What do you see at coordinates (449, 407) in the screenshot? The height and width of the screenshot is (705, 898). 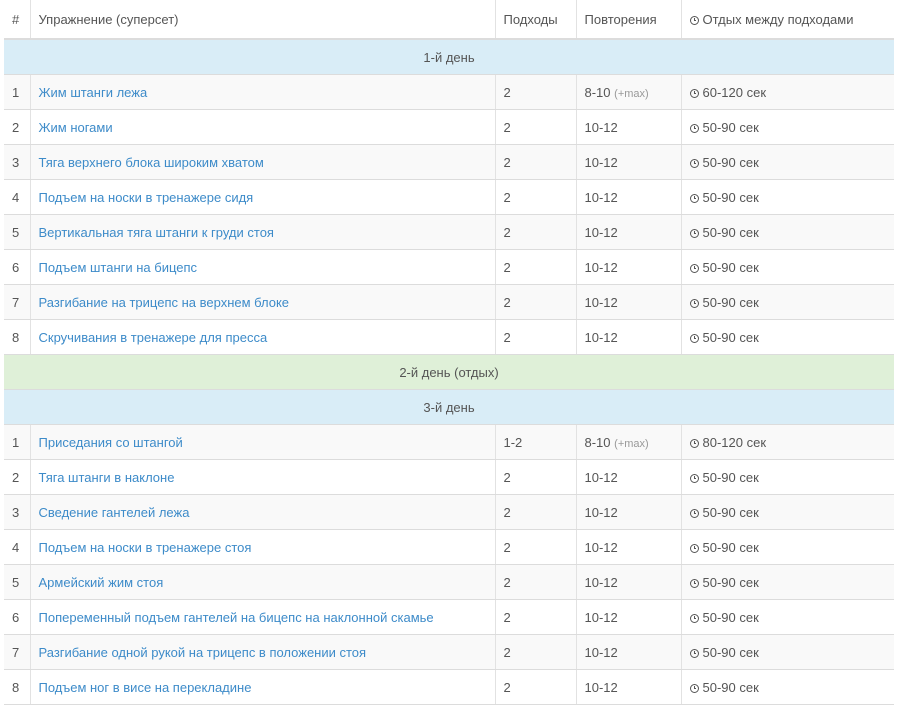 I see `day-title: 3-й день` at bounding box center [449, 407].